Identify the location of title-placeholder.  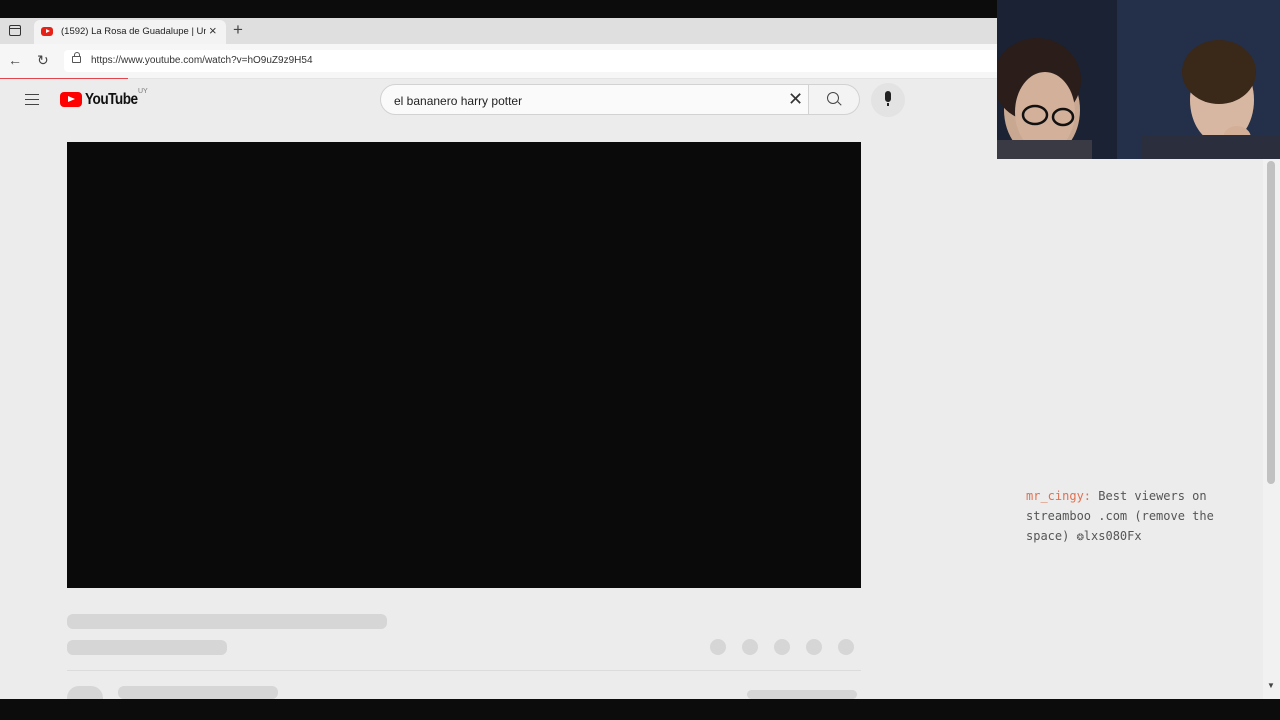
(227, 621).